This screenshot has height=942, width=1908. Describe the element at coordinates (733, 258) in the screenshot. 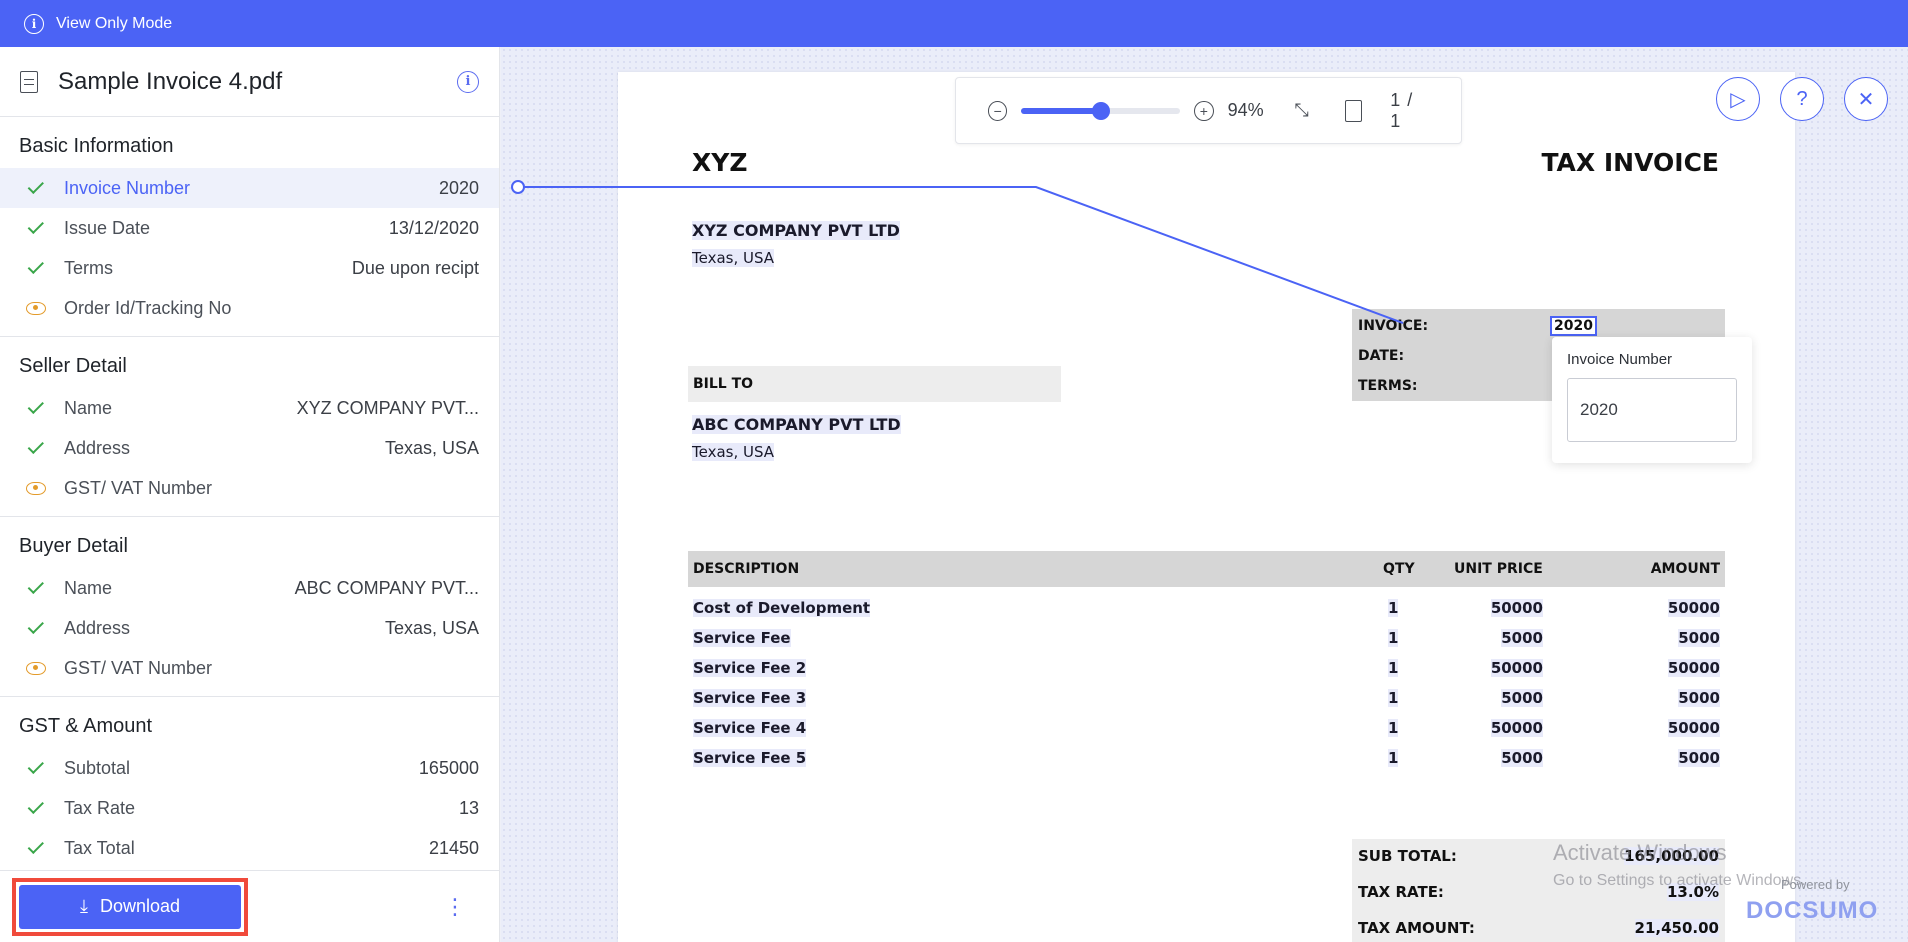

I see `invoice-seller-address: Texas, USA` at that location.